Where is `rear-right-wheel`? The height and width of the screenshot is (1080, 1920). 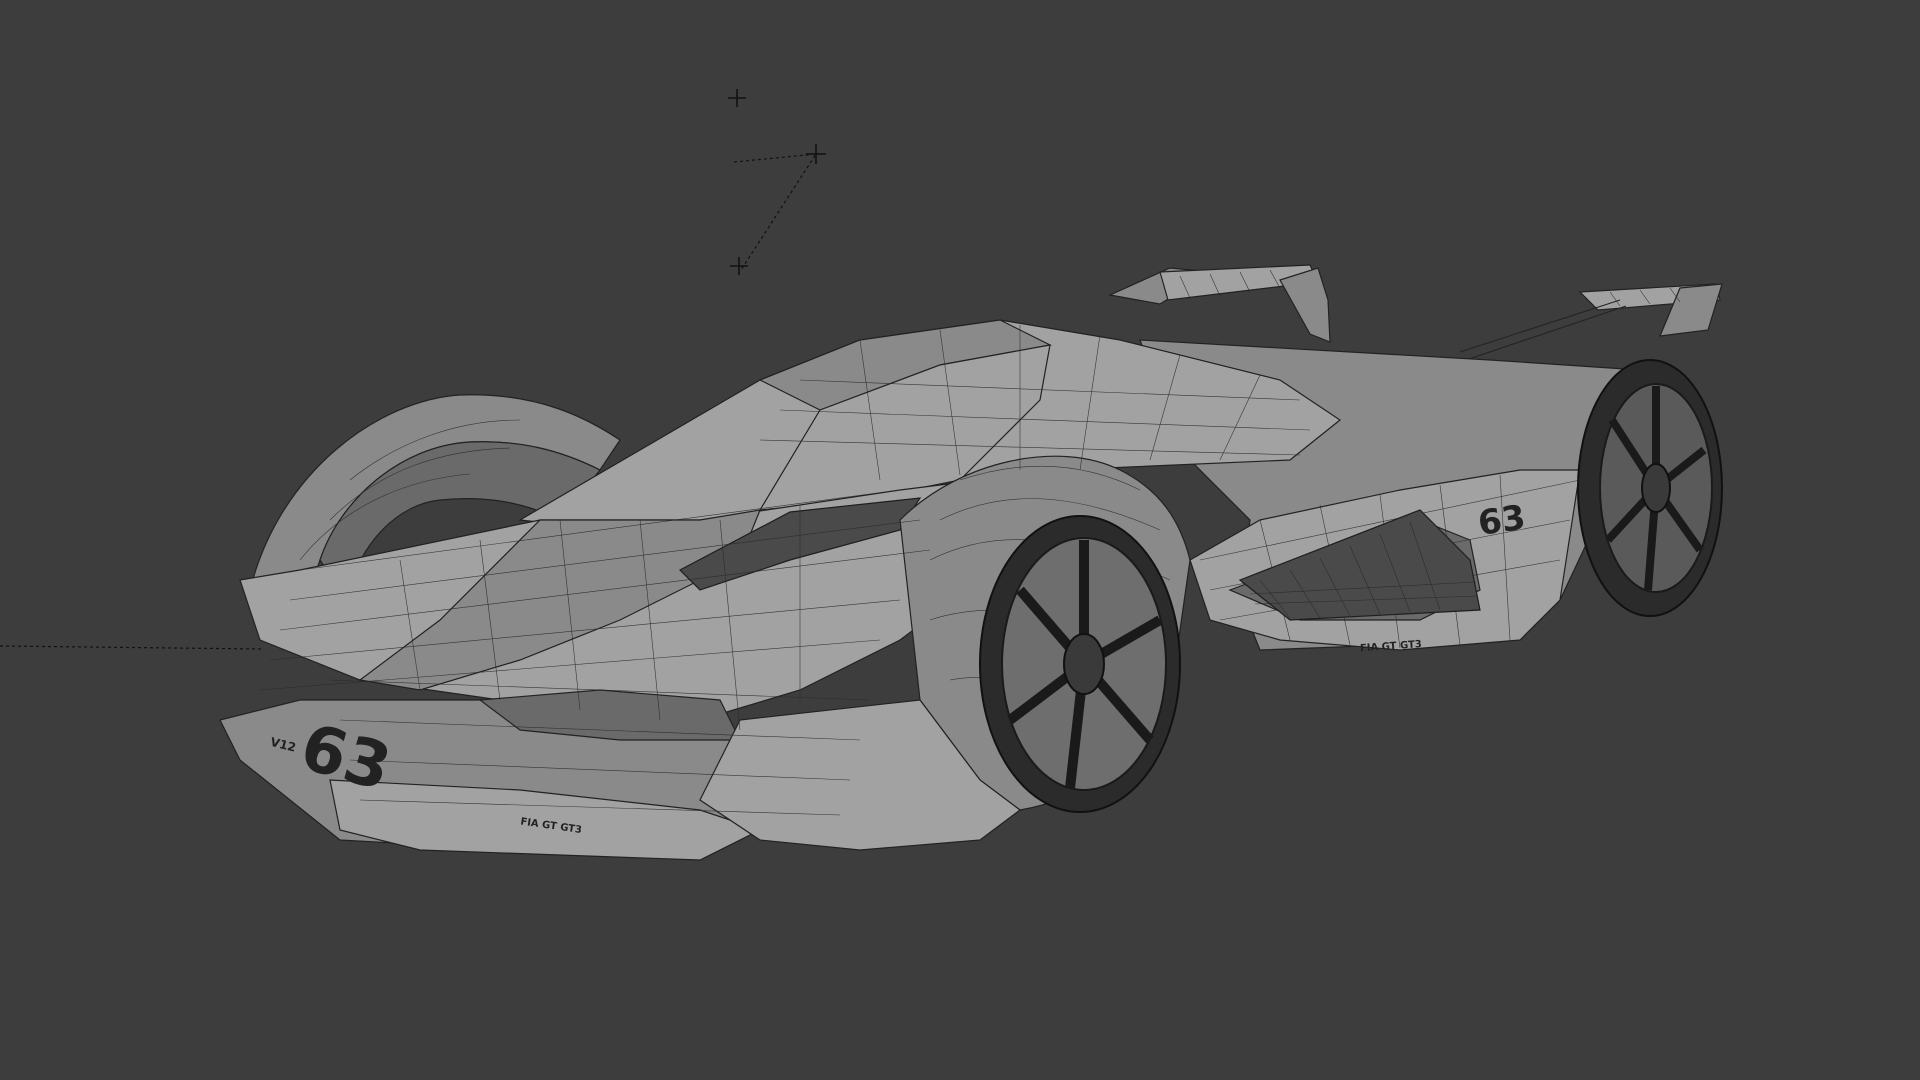
rear-right-wheel is located at coordinates (1650, 488).